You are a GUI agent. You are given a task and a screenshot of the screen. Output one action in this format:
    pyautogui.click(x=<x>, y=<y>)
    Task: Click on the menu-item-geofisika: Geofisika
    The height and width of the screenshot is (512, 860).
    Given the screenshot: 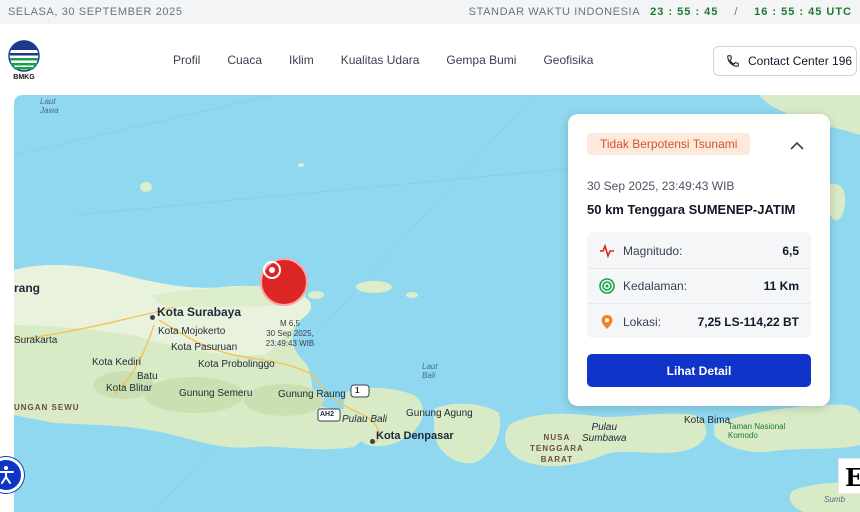 What is the action you would take?
    pyautogui.click(x=568, y=60)
    